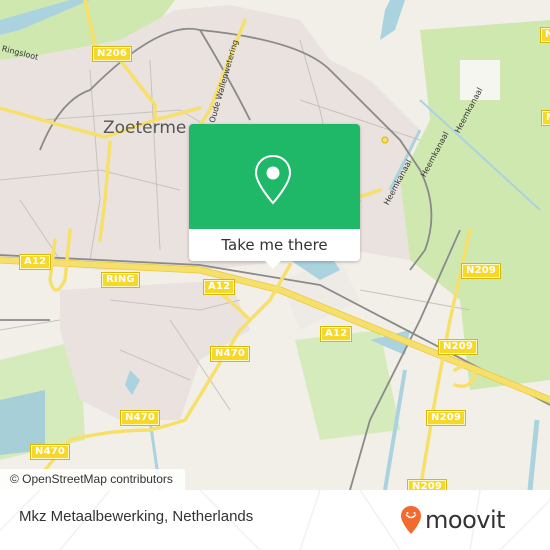 Image resolution: width=550 pixels, height=550 pixels. I want to click on map-canal, so click(533, 454).